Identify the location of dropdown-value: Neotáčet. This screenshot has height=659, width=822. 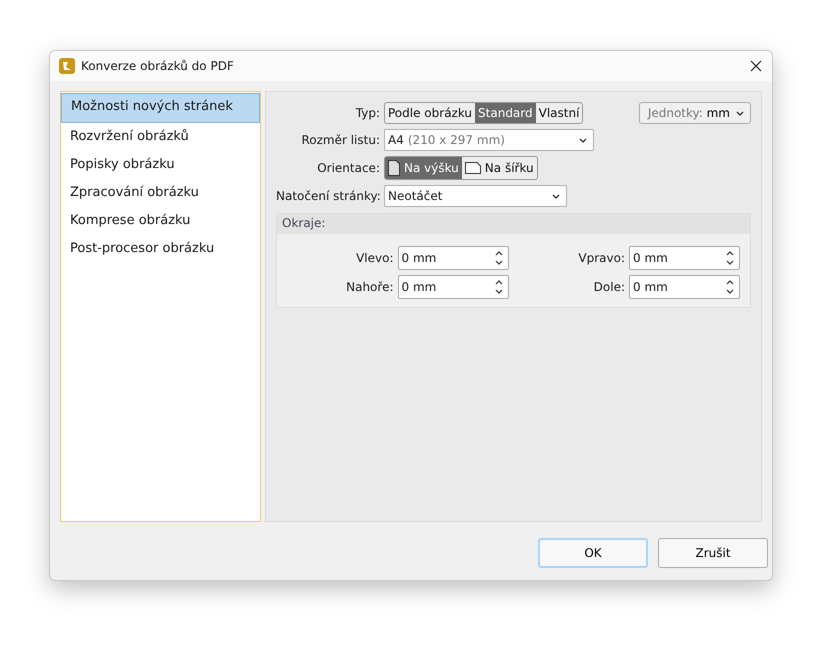
(415, 196).